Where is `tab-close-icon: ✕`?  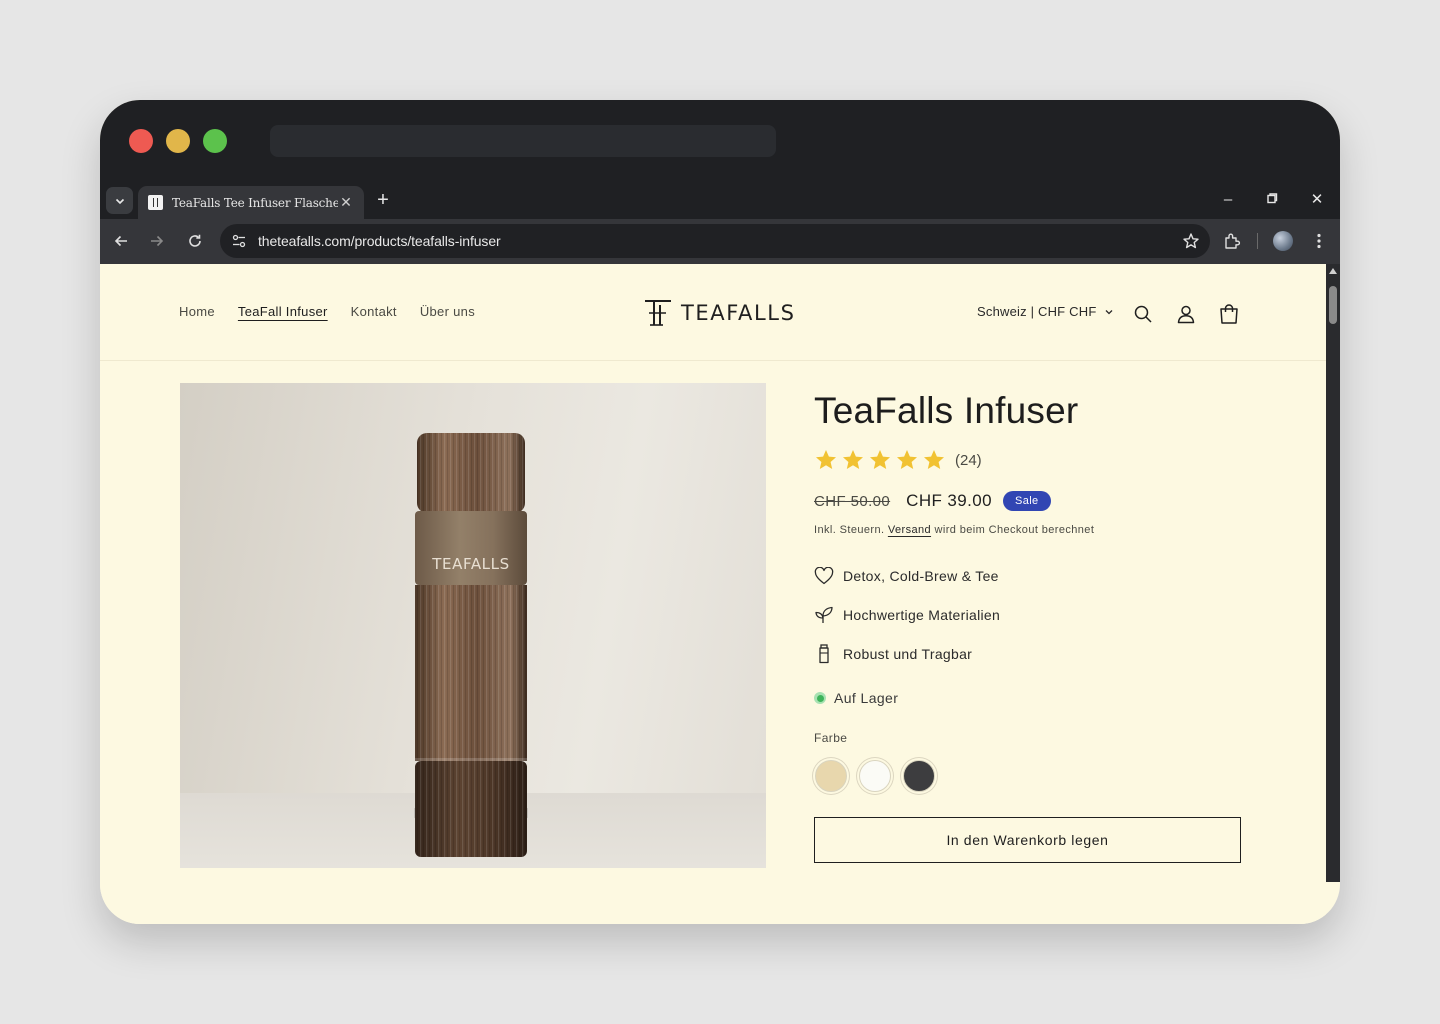 tab-close-icon: ✕ is located at coordinates (346, 202).